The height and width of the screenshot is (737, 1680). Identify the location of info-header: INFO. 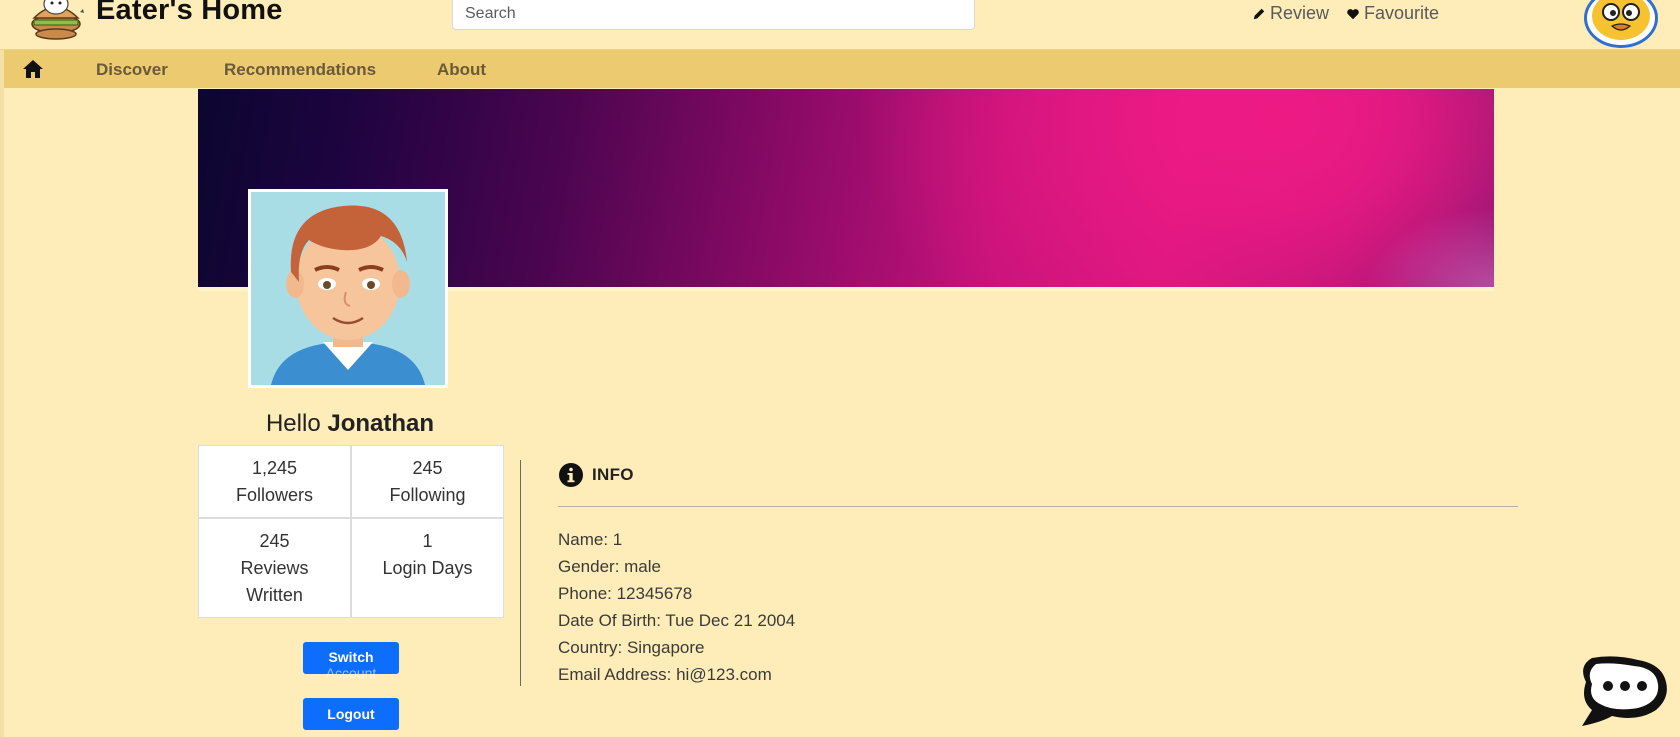
(596, 475).